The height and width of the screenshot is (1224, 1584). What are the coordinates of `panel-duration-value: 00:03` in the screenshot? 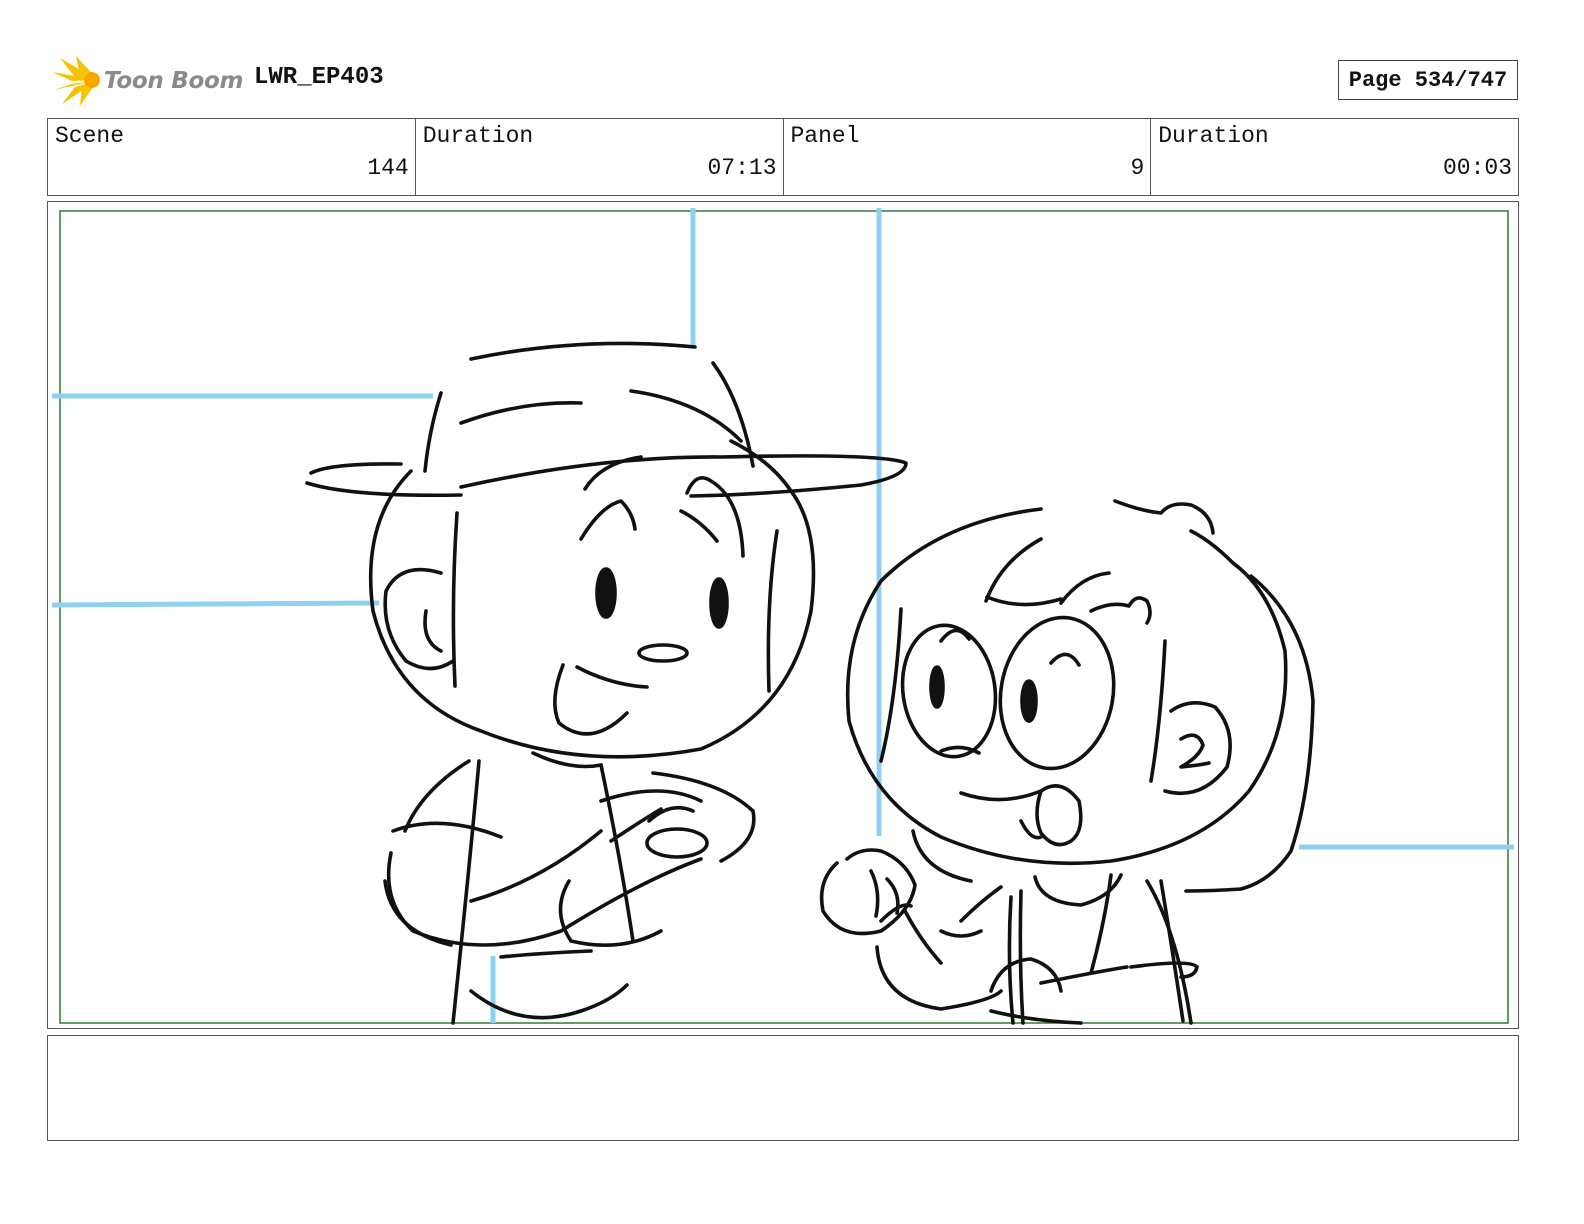 It's located at (1477, 168).